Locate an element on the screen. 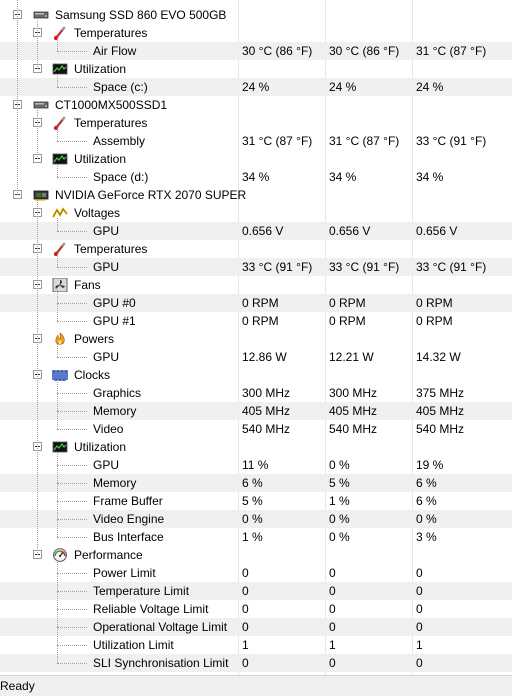 The height and width of the screenshot is (696, 512). tree-row-sensor: Graphics 300 MHz 300 MHz 375 MHz is located at coordinates (256, 393).